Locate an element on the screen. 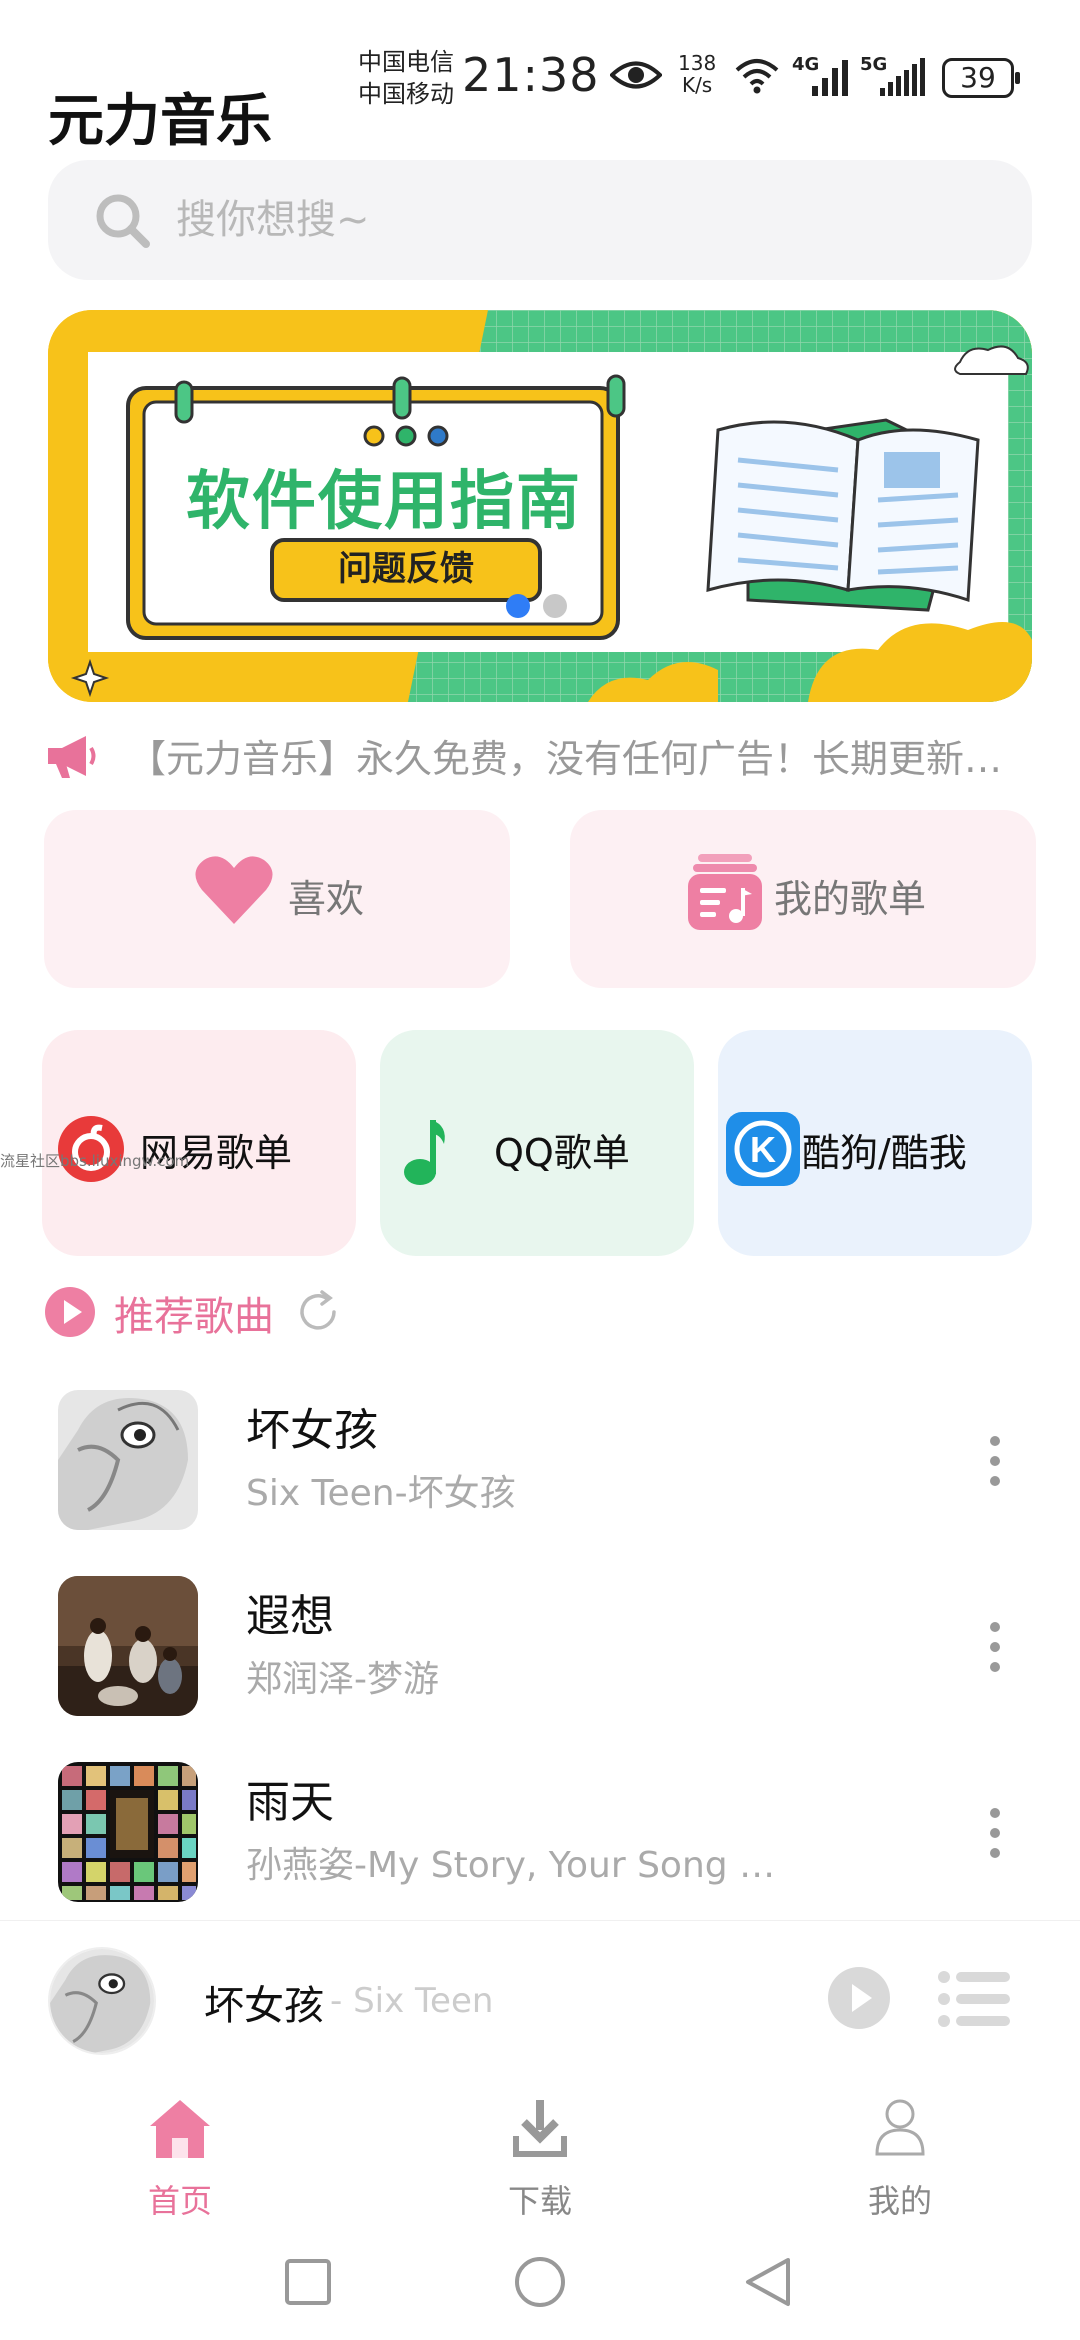  notice-bar: 【元力音乐】永久免费，没有任何广告！长期更新维护 is located at coordinates (539, 756).